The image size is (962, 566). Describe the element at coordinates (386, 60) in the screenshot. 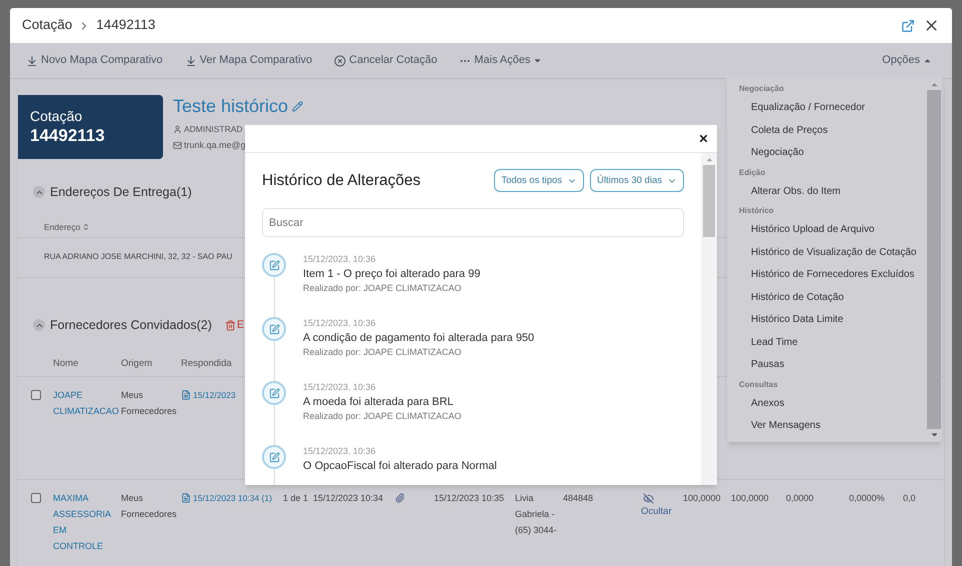

I see `toolbar-button: Cancelar Cotação` at that location.